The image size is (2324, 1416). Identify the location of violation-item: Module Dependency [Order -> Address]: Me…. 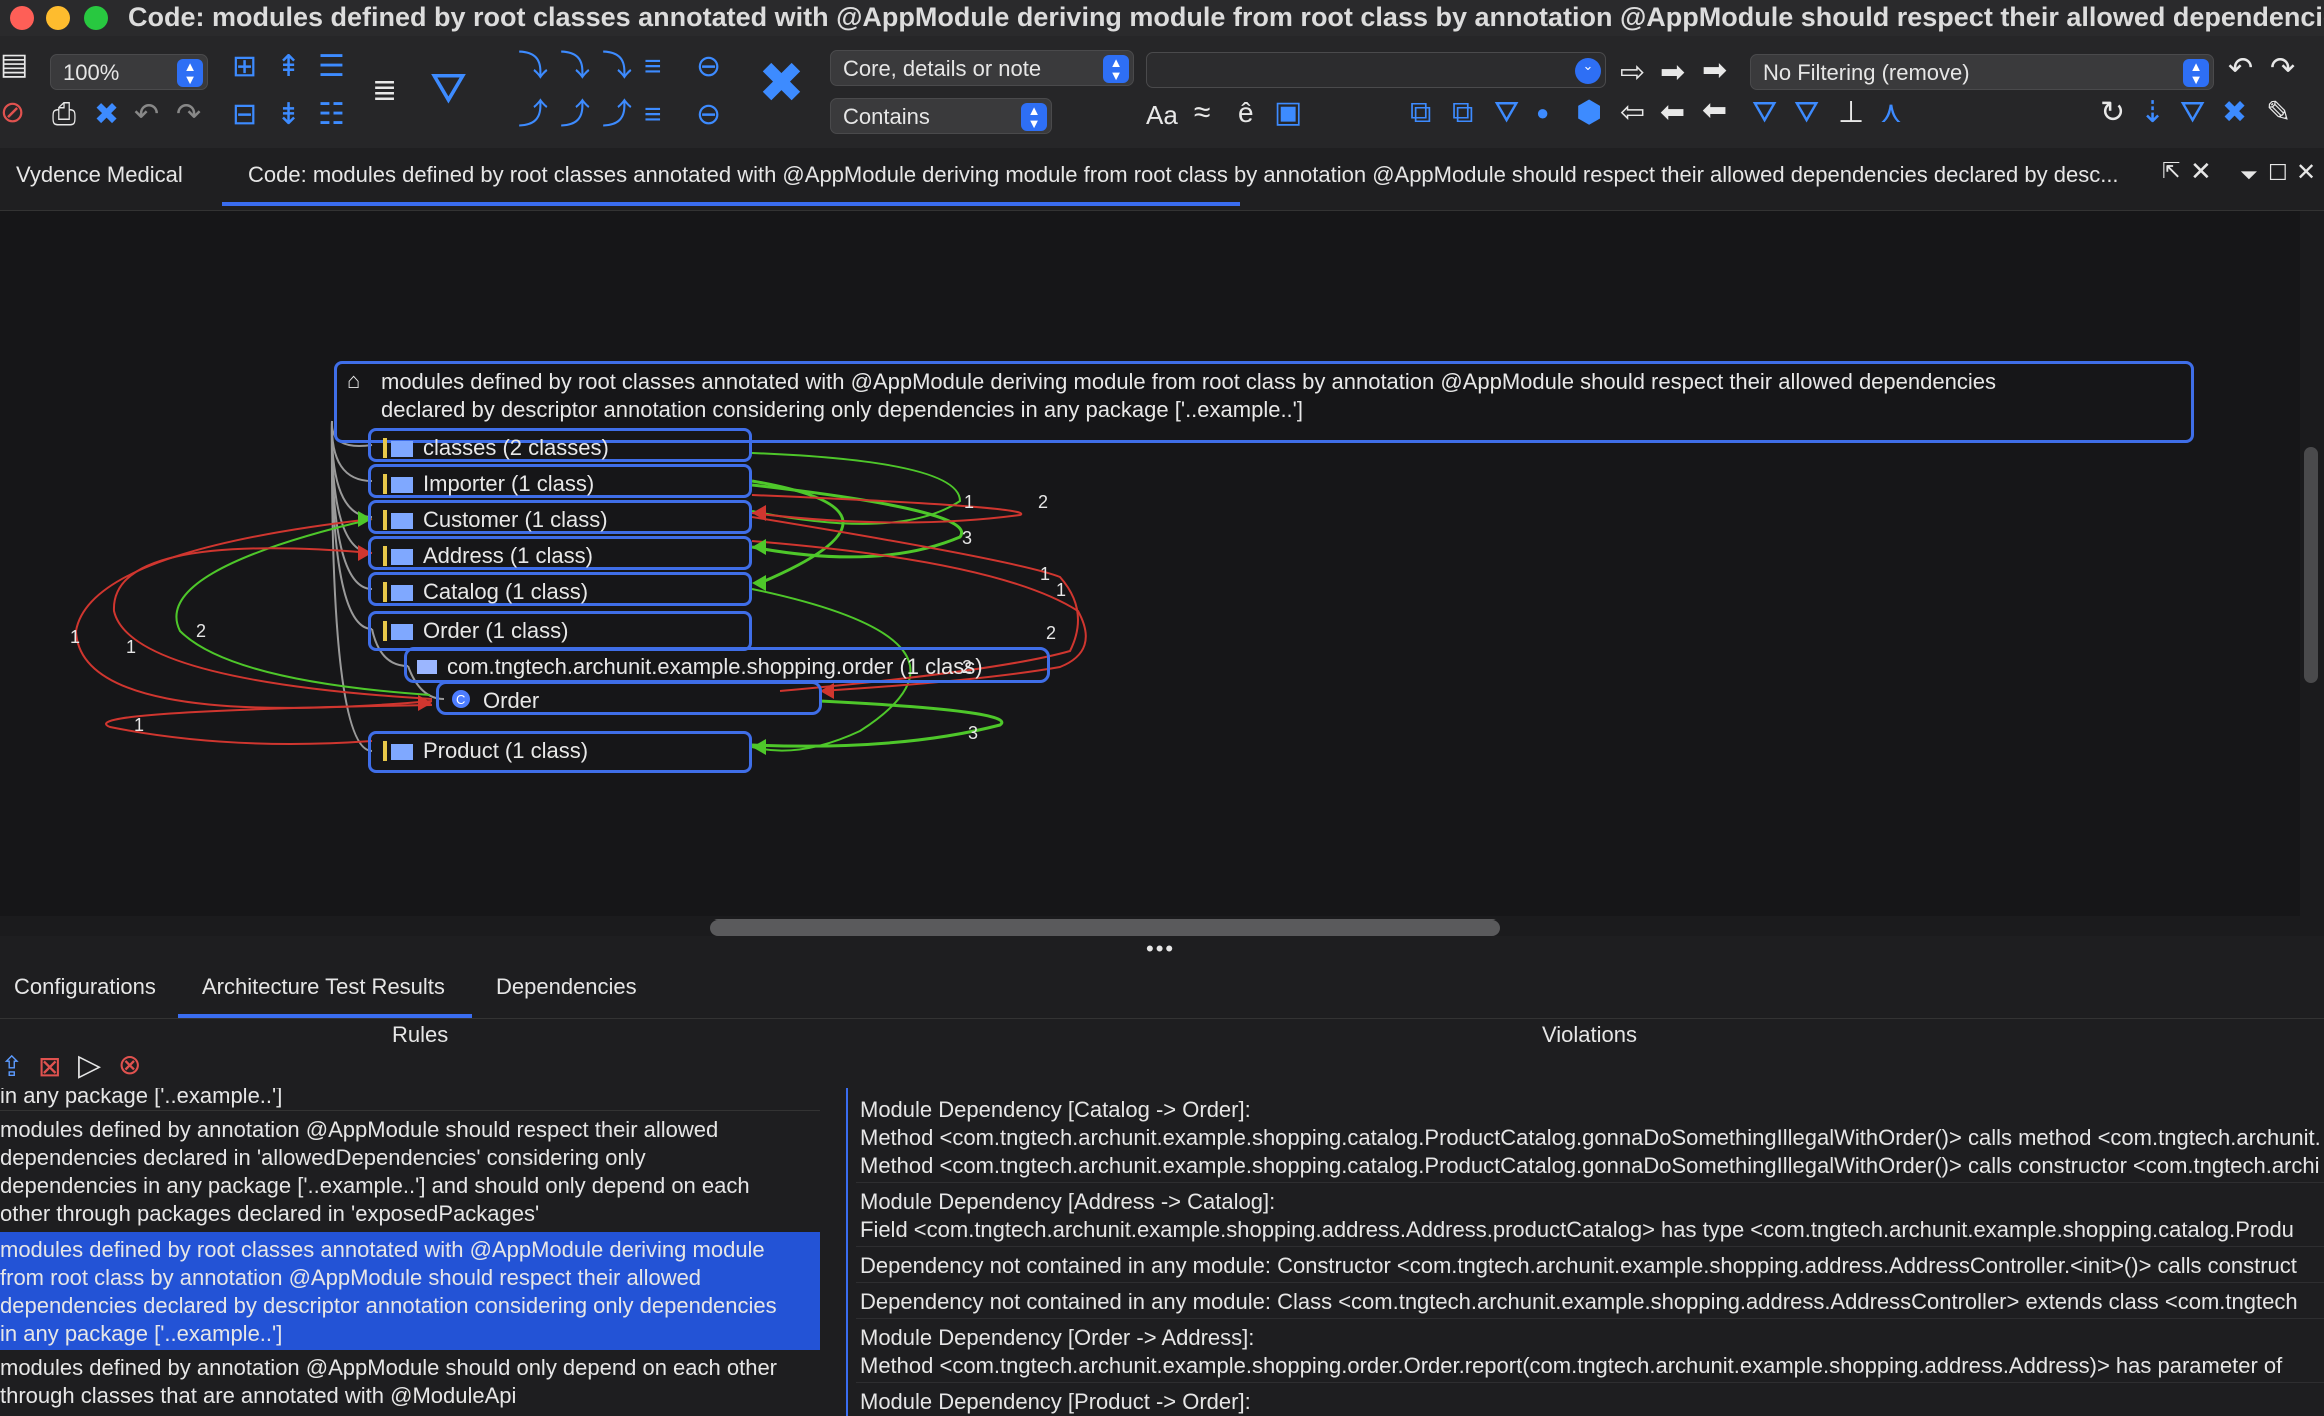
(1590, 1352).